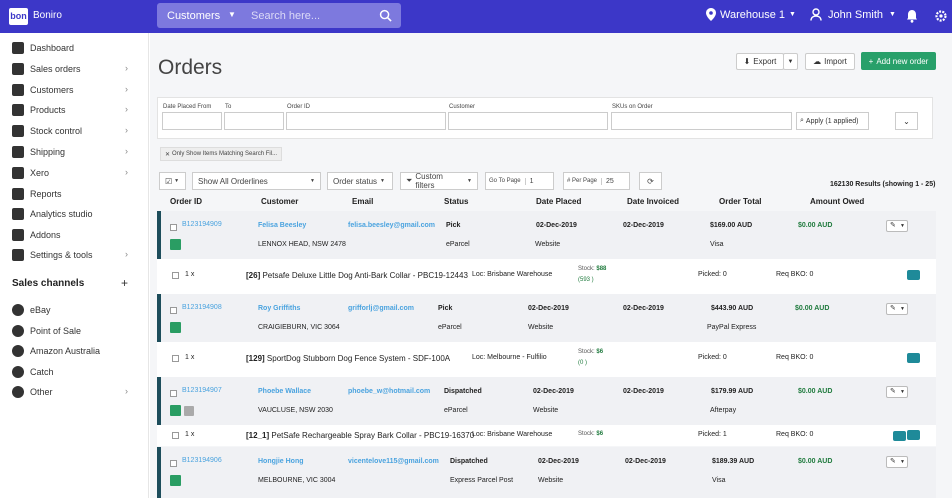 The width and height of the screenshot is (952, 498). What do you see at coordinates (76, 235) in the screenshot?
I see `sidebar-item-addons: Addons` at bounding box center [76, 235].